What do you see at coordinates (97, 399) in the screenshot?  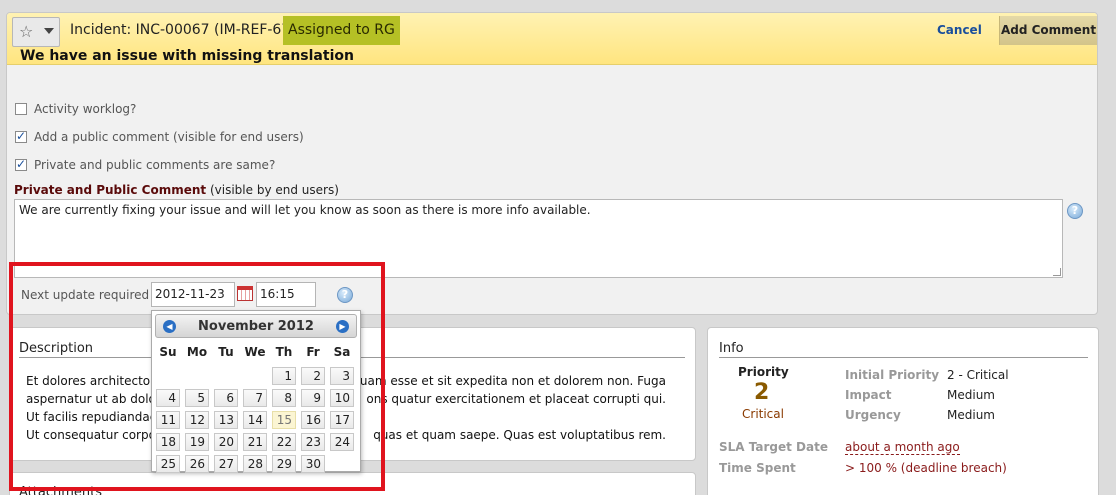 I see `description-line-left: aspernatur ut ab dolore` at bounding box center [97, 399].